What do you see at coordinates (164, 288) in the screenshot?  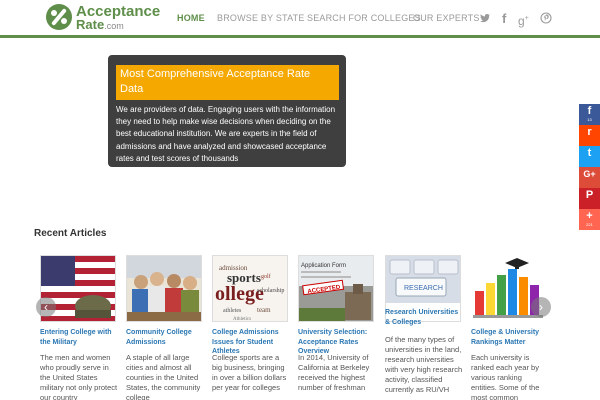 I see `article-thumbnail-community-college` at bounding box center [164, 288].